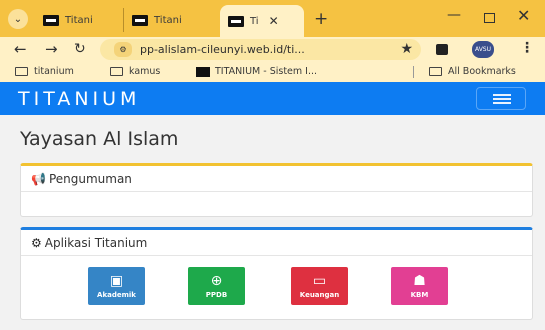  What do you see at coordinates (254, 21) in the screenshot?
I see `tab-title: Ti` at bounding box center [254, 21].